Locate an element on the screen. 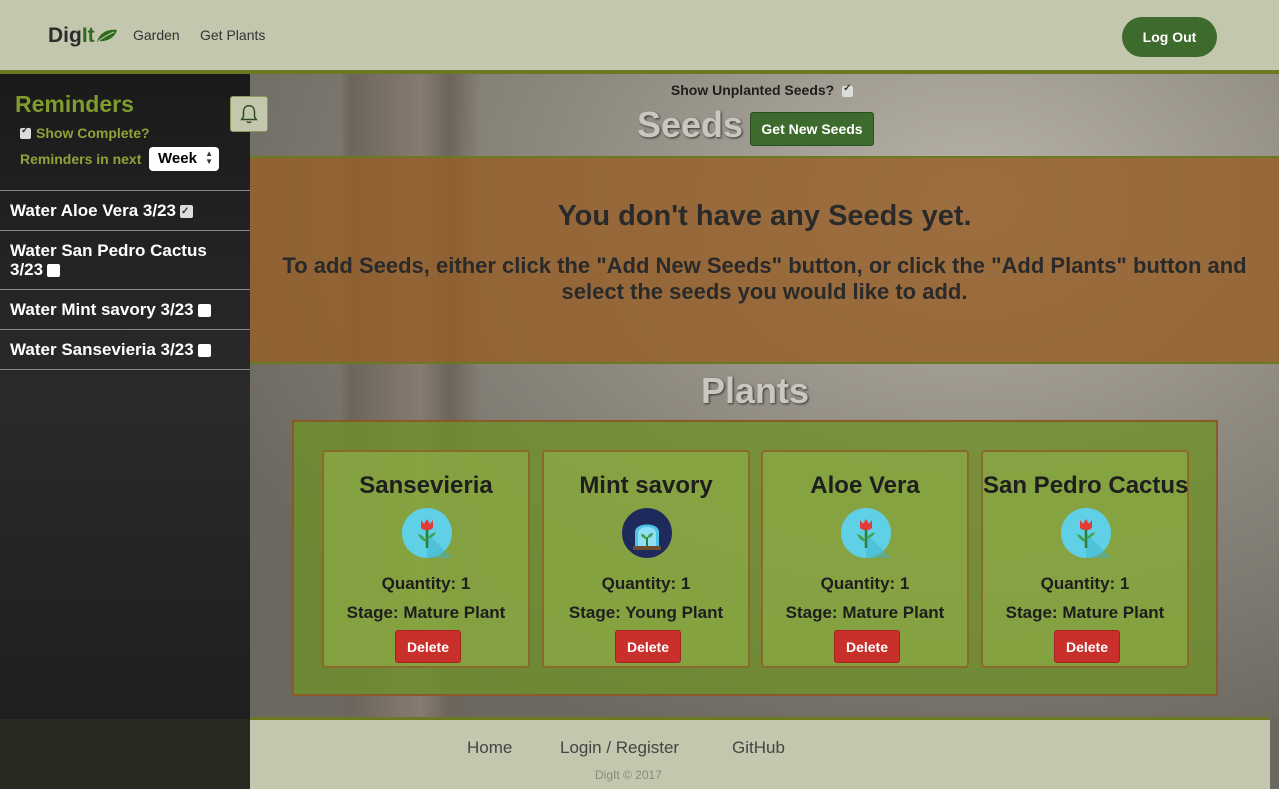 This screenshot has width=1279, height=789. reminder-item: Water Sansevieria 3/23 is located at coordinates (125, 349).